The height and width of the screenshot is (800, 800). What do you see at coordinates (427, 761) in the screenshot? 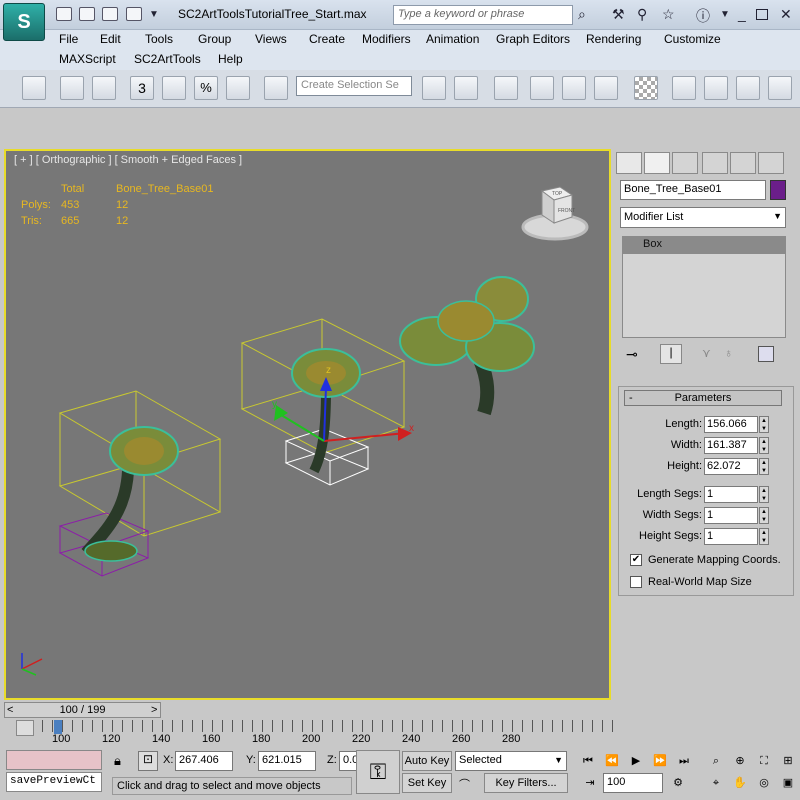
I see `auto-key-button: Auto Key` at bounding box center [427, 761].